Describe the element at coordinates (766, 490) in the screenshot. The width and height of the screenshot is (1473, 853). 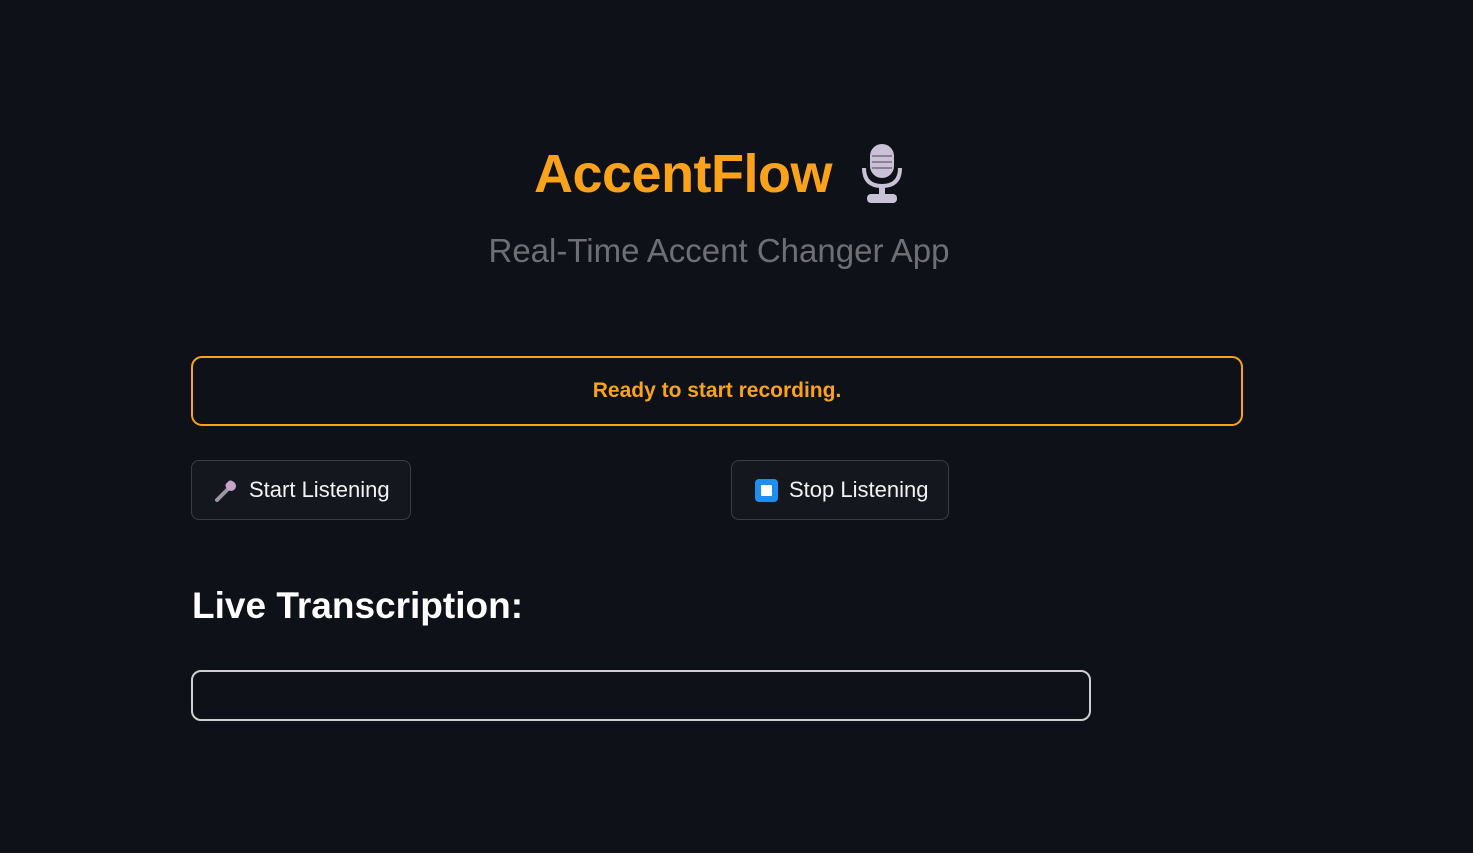
I see `stop-icon` at that location.